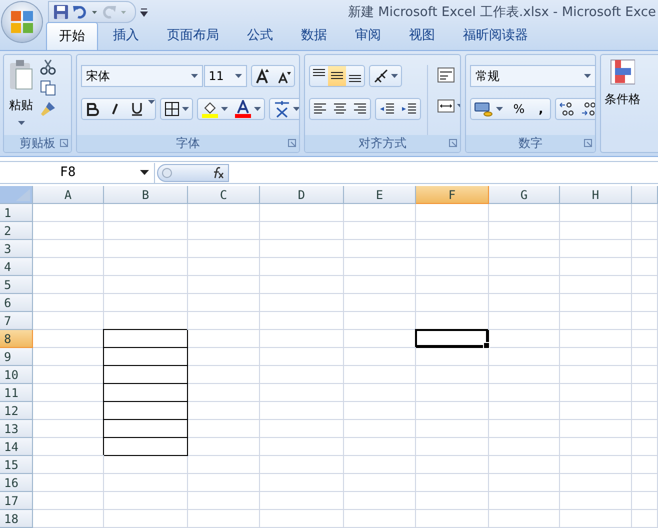  I want to click on align-middle-button, so click(337, 76).